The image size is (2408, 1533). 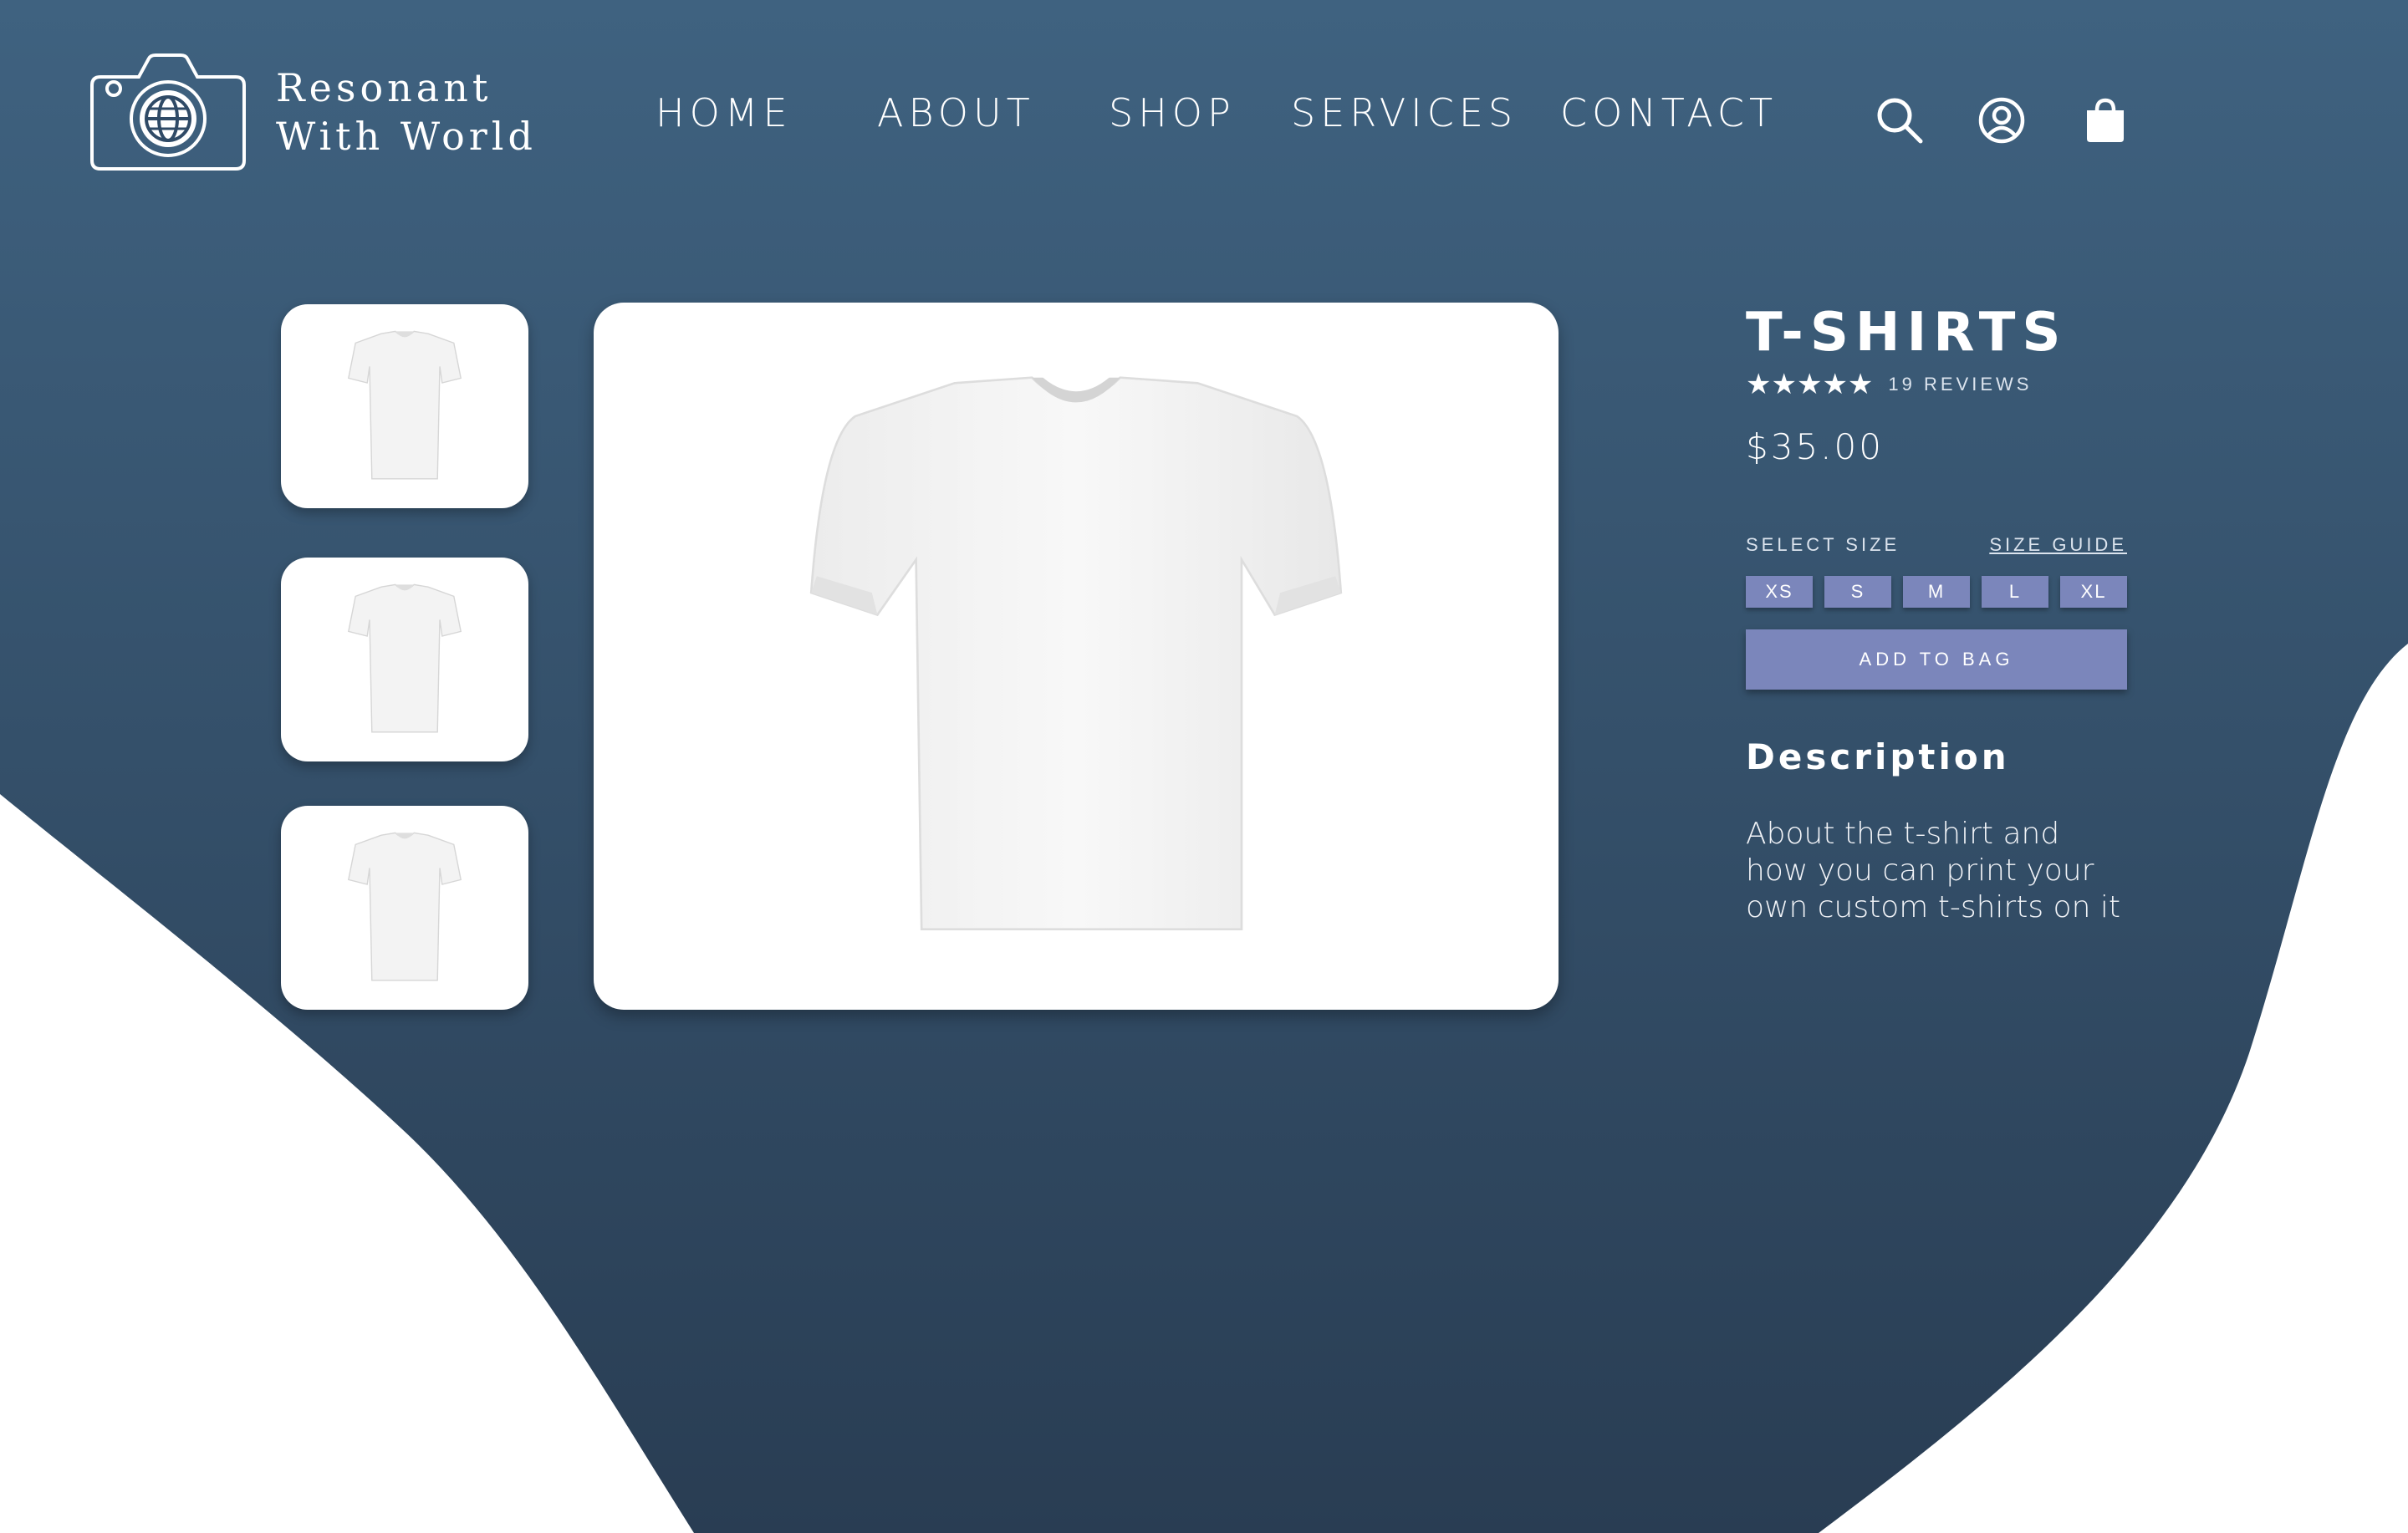 I want to click on reviews-link: 19 REVIEWS, so click(x=1960, y=384).